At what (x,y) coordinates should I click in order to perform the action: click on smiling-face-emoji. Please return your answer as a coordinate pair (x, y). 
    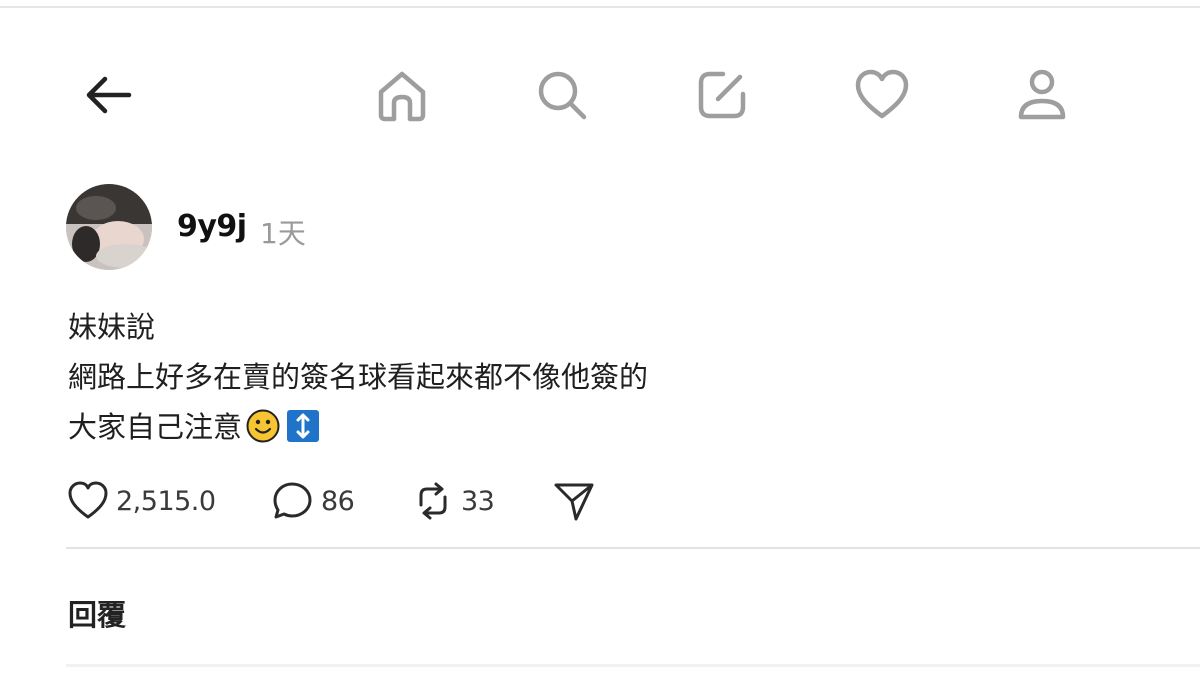
    Looking at the image, I should click on (263, 425).